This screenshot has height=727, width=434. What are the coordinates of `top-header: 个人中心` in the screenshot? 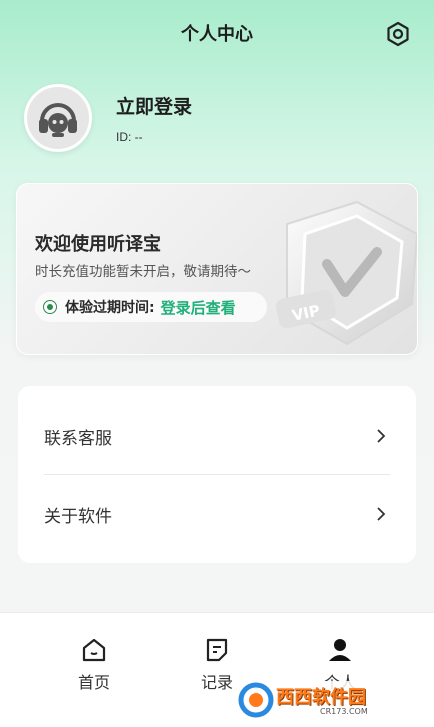 It's located at (217, 32).